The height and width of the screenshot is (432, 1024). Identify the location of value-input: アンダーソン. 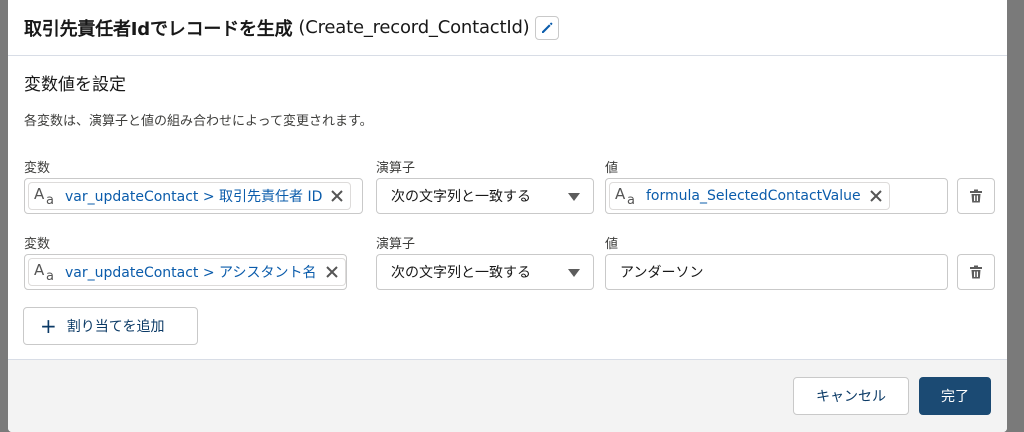
(776, 272).